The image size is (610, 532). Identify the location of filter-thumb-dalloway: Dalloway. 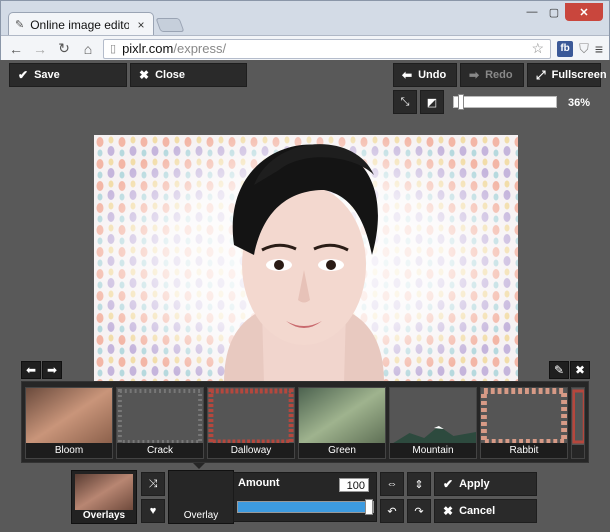
(251, 423).